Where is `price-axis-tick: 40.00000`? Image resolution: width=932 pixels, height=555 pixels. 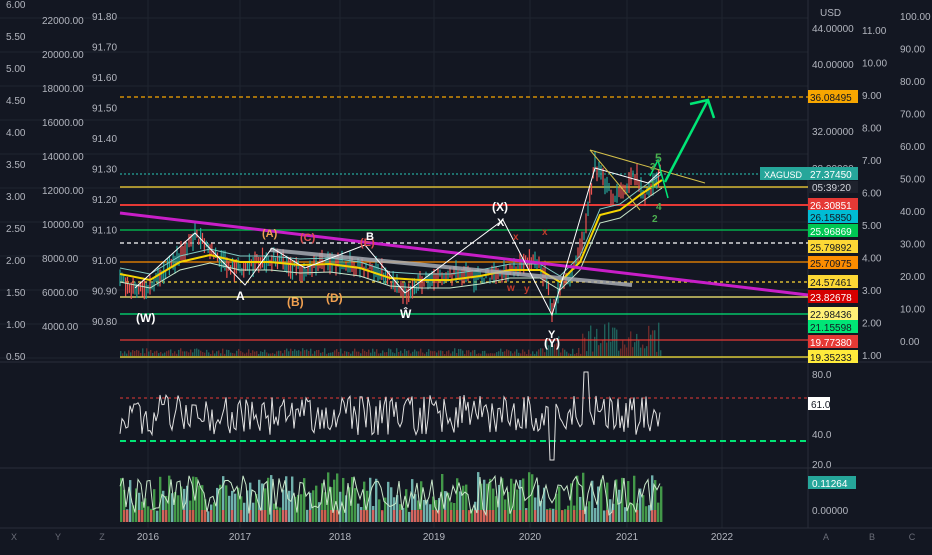 price-axis-tick: 40.00000 is located at coordinates (833, 65).